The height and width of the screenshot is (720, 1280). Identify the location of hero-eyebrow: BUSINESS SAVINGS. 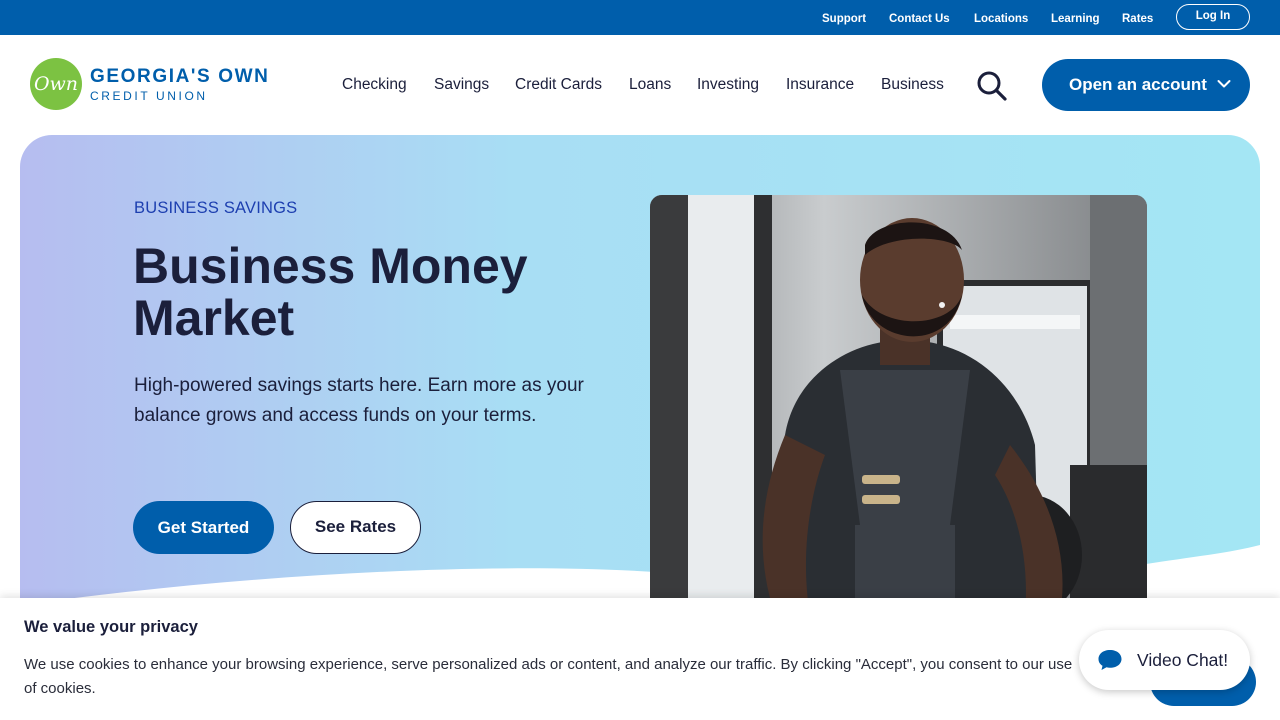
(216, 208).